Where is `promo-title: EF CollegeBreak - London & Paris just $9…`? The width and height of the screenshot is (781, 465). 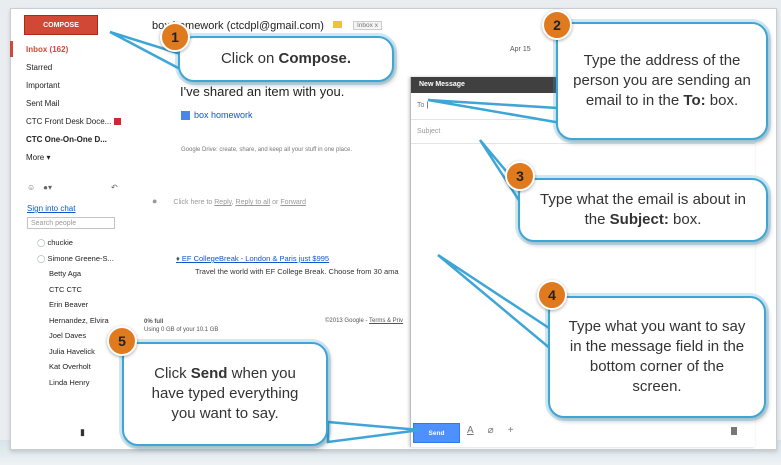
promo-title: EF CollegeBreak - London & Paris just $9… is located at coordinates (255, 258).